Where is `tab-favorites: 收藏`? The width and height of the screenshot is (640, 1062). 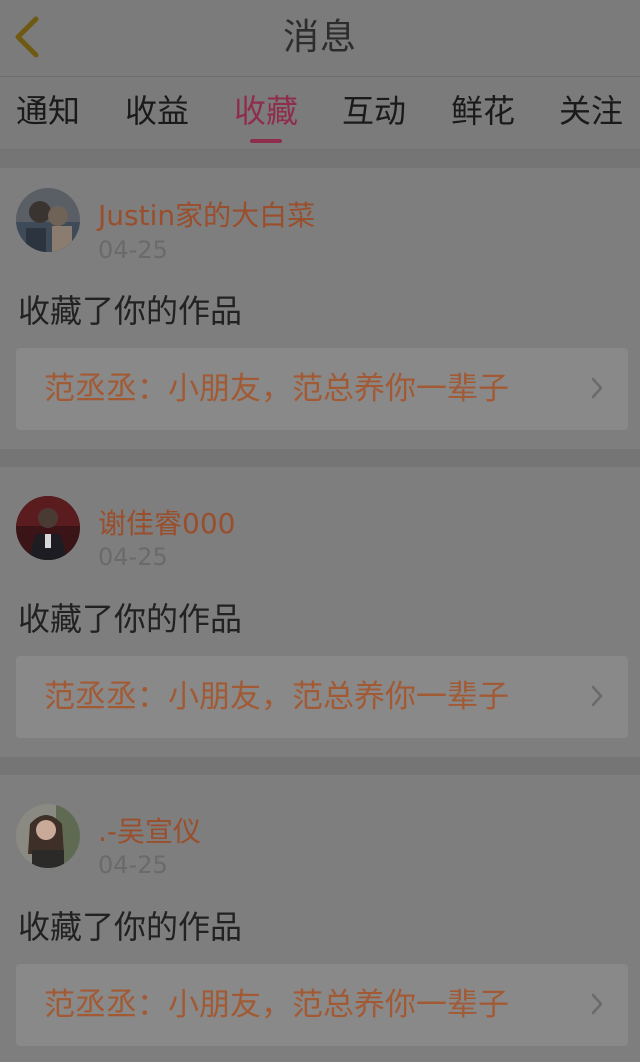
tab-favorites: 收藏 is located at coordinates (266, 113).